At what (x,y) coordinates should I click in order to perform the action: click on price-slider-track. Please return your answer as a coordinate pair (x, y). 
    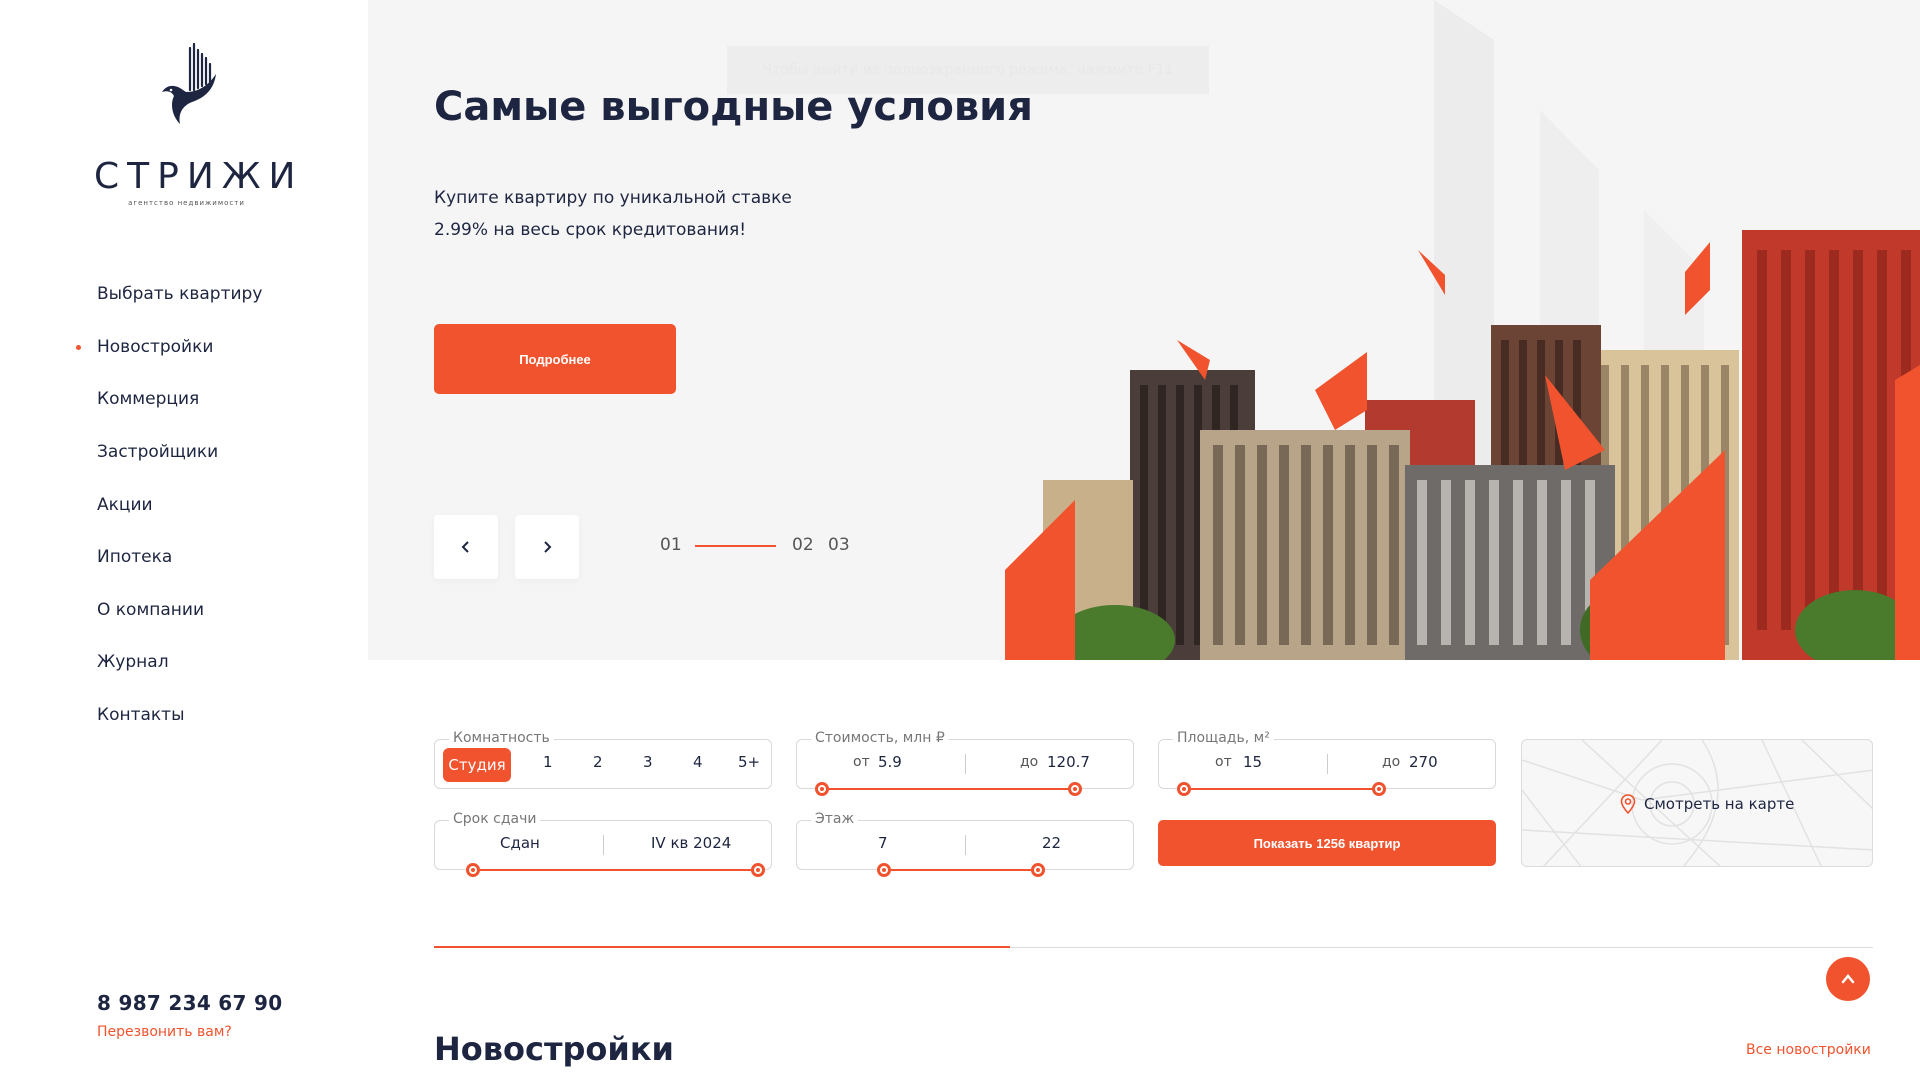
    Looking at the image, I should click on (949, 789).